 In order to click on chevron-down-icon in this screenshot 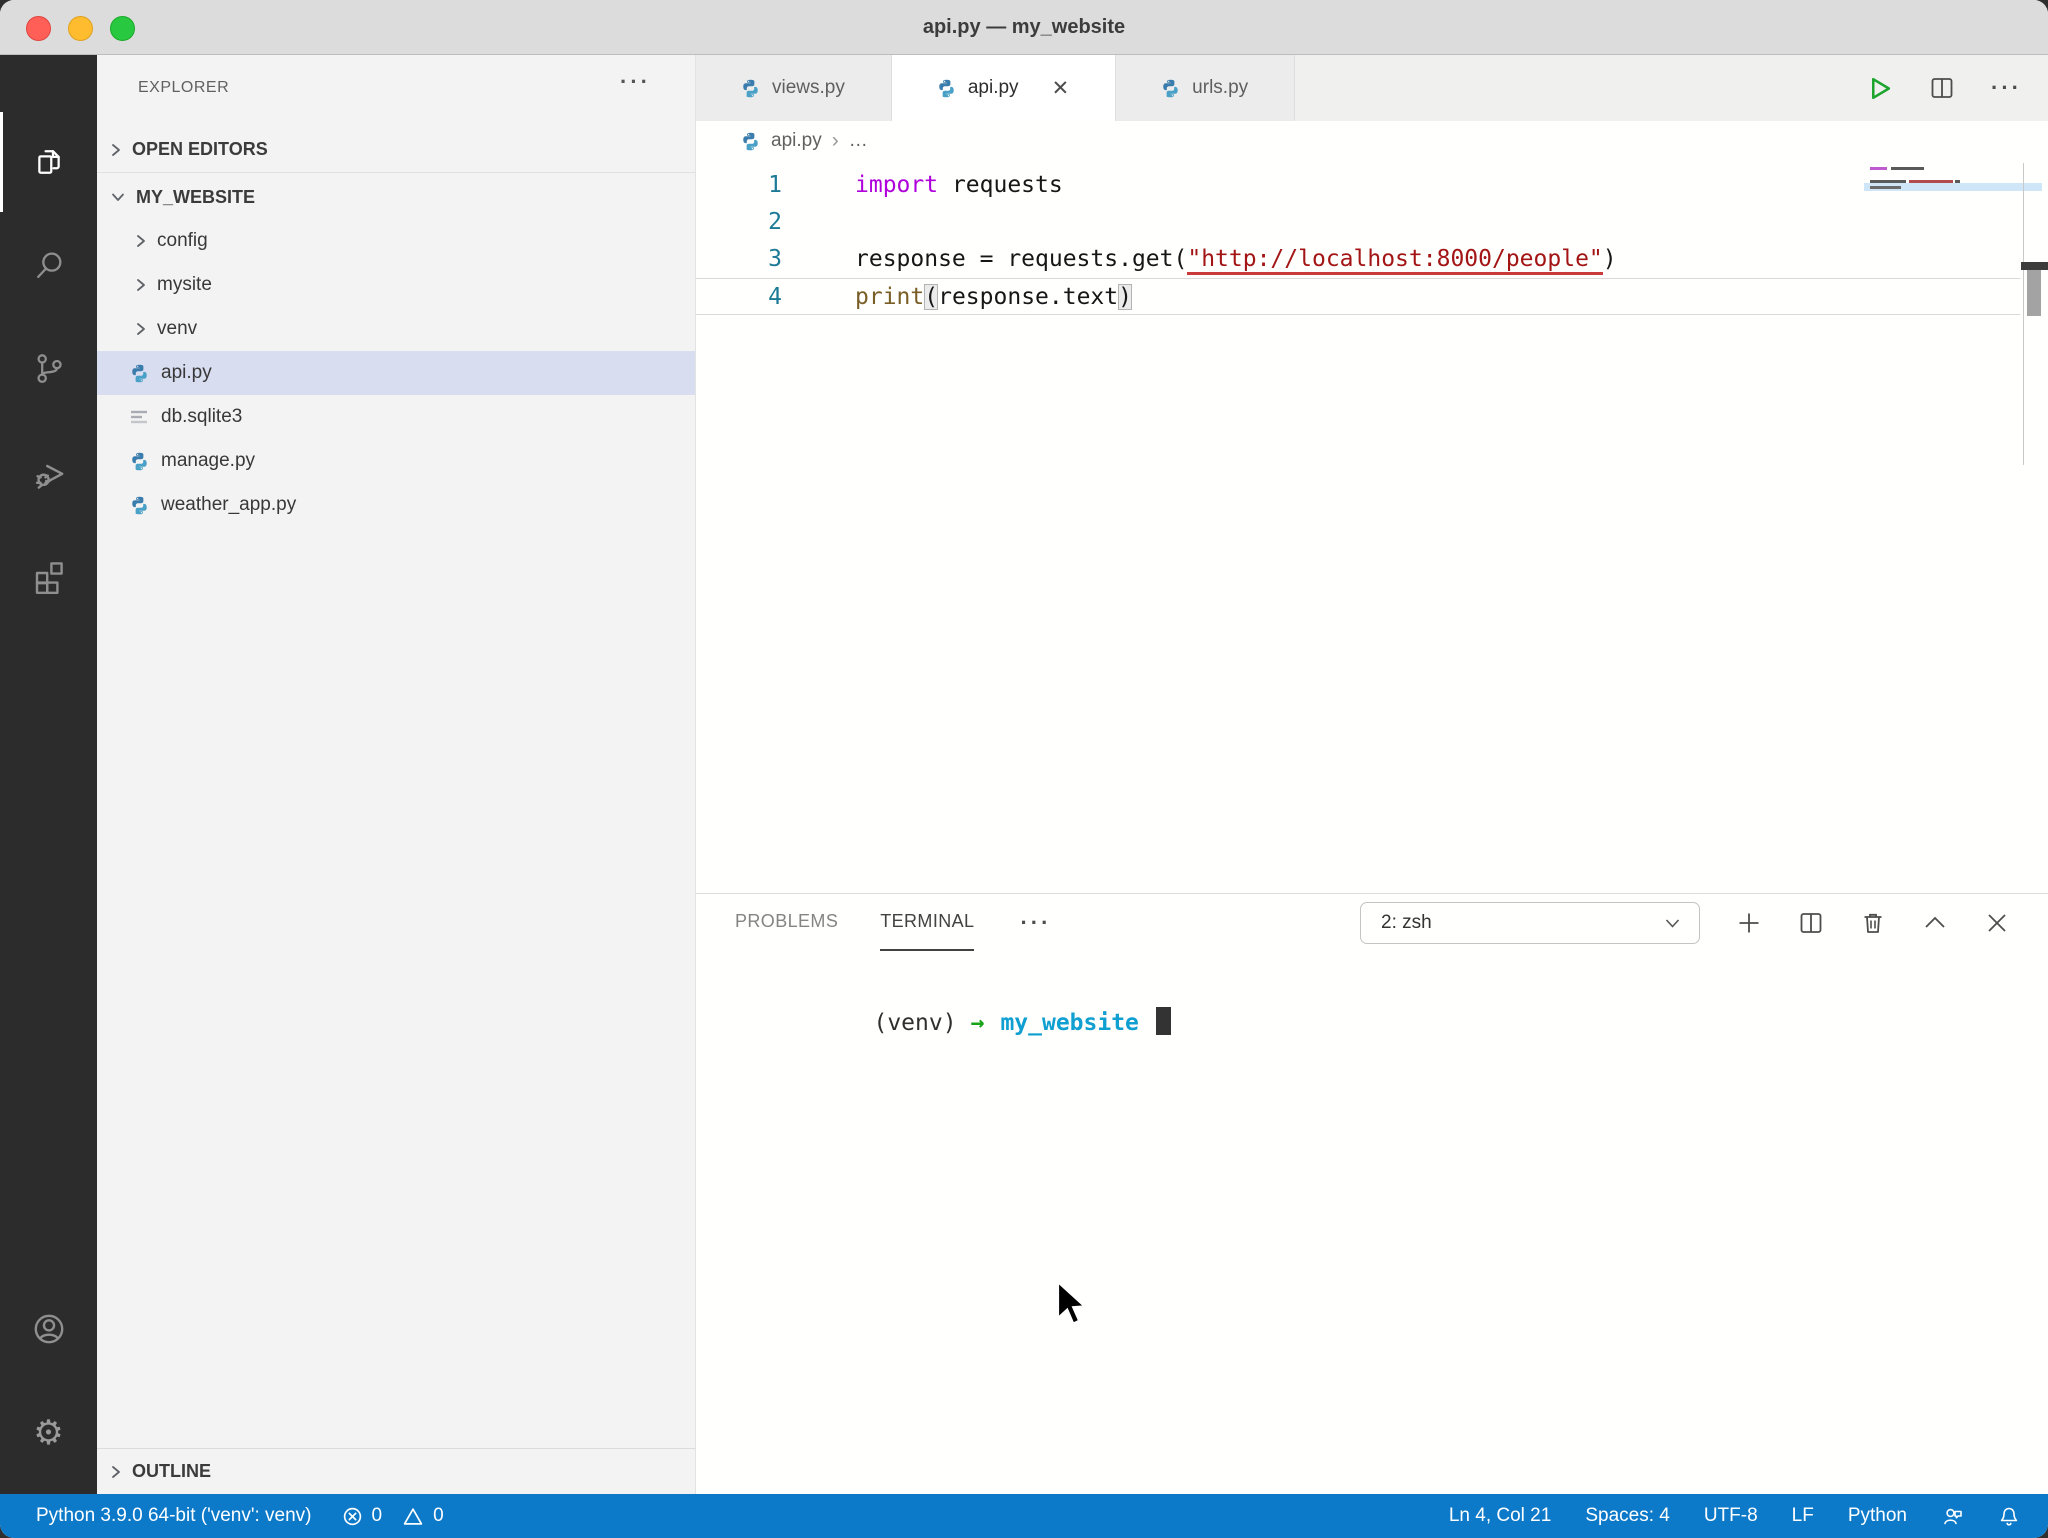, I will do `click(118, 197)`.